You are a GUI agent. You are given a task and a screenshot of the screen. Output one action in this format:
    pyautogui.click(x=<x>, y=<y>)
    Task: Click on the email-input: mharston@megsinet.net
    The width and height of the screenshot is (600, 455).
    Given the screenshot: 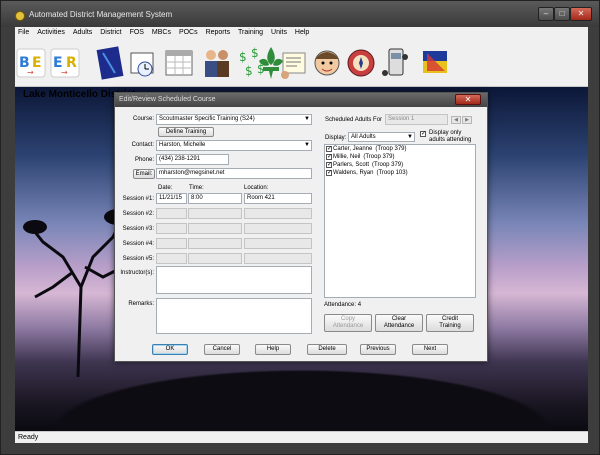 What is the action you would take?
    pyautogui.click(x=234, y=173)
    